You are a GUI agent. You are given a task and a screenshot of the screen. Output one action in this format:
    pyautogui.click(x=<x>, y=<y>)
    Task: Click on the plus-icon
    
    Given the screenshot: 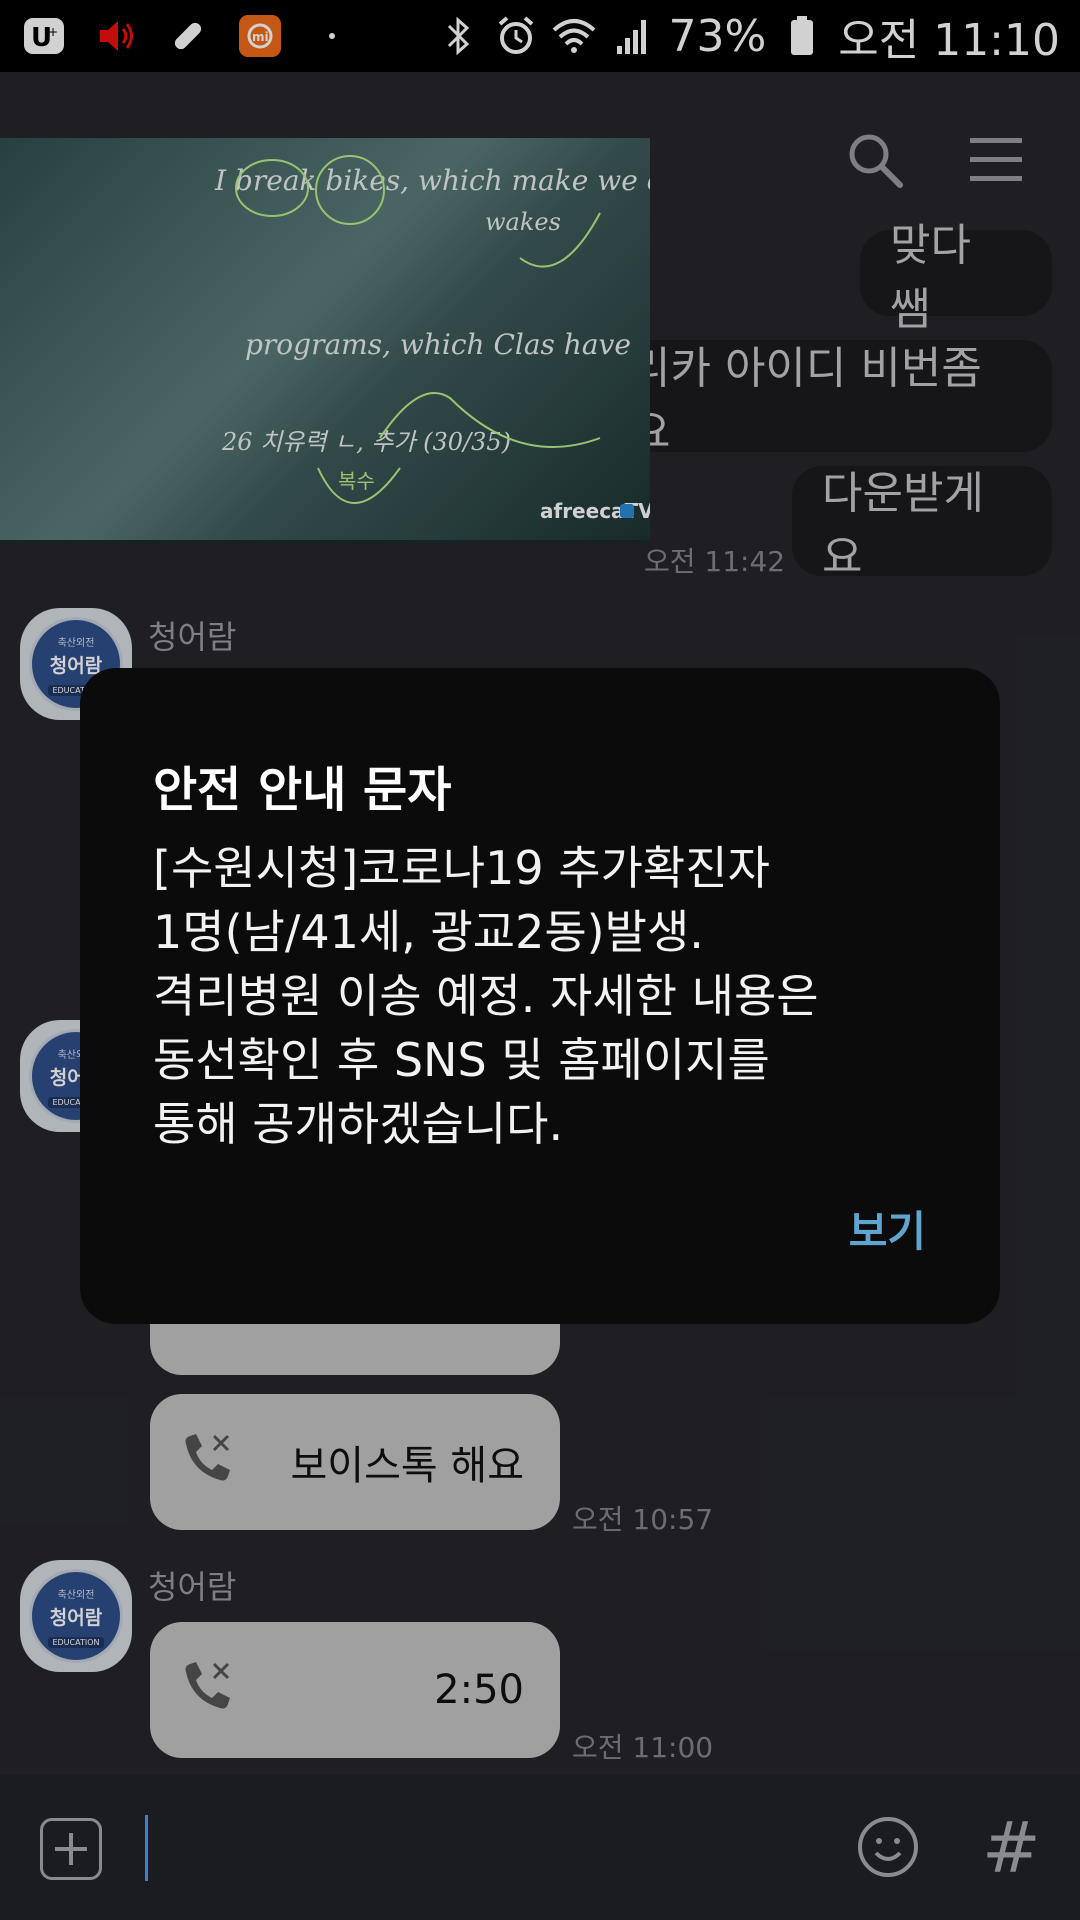 What is the action you would take?
    pyautogui.click(x=71, y=1849)
    